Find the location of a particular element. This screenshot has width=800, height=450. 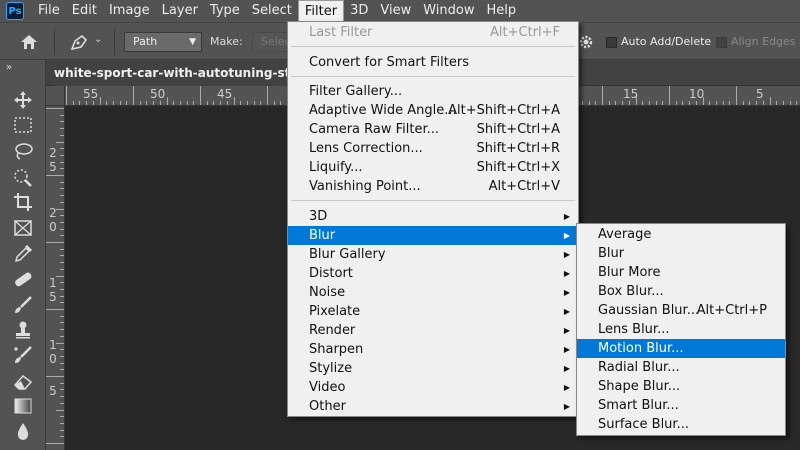

tools-panel: » is located at coordinates (23, 255).